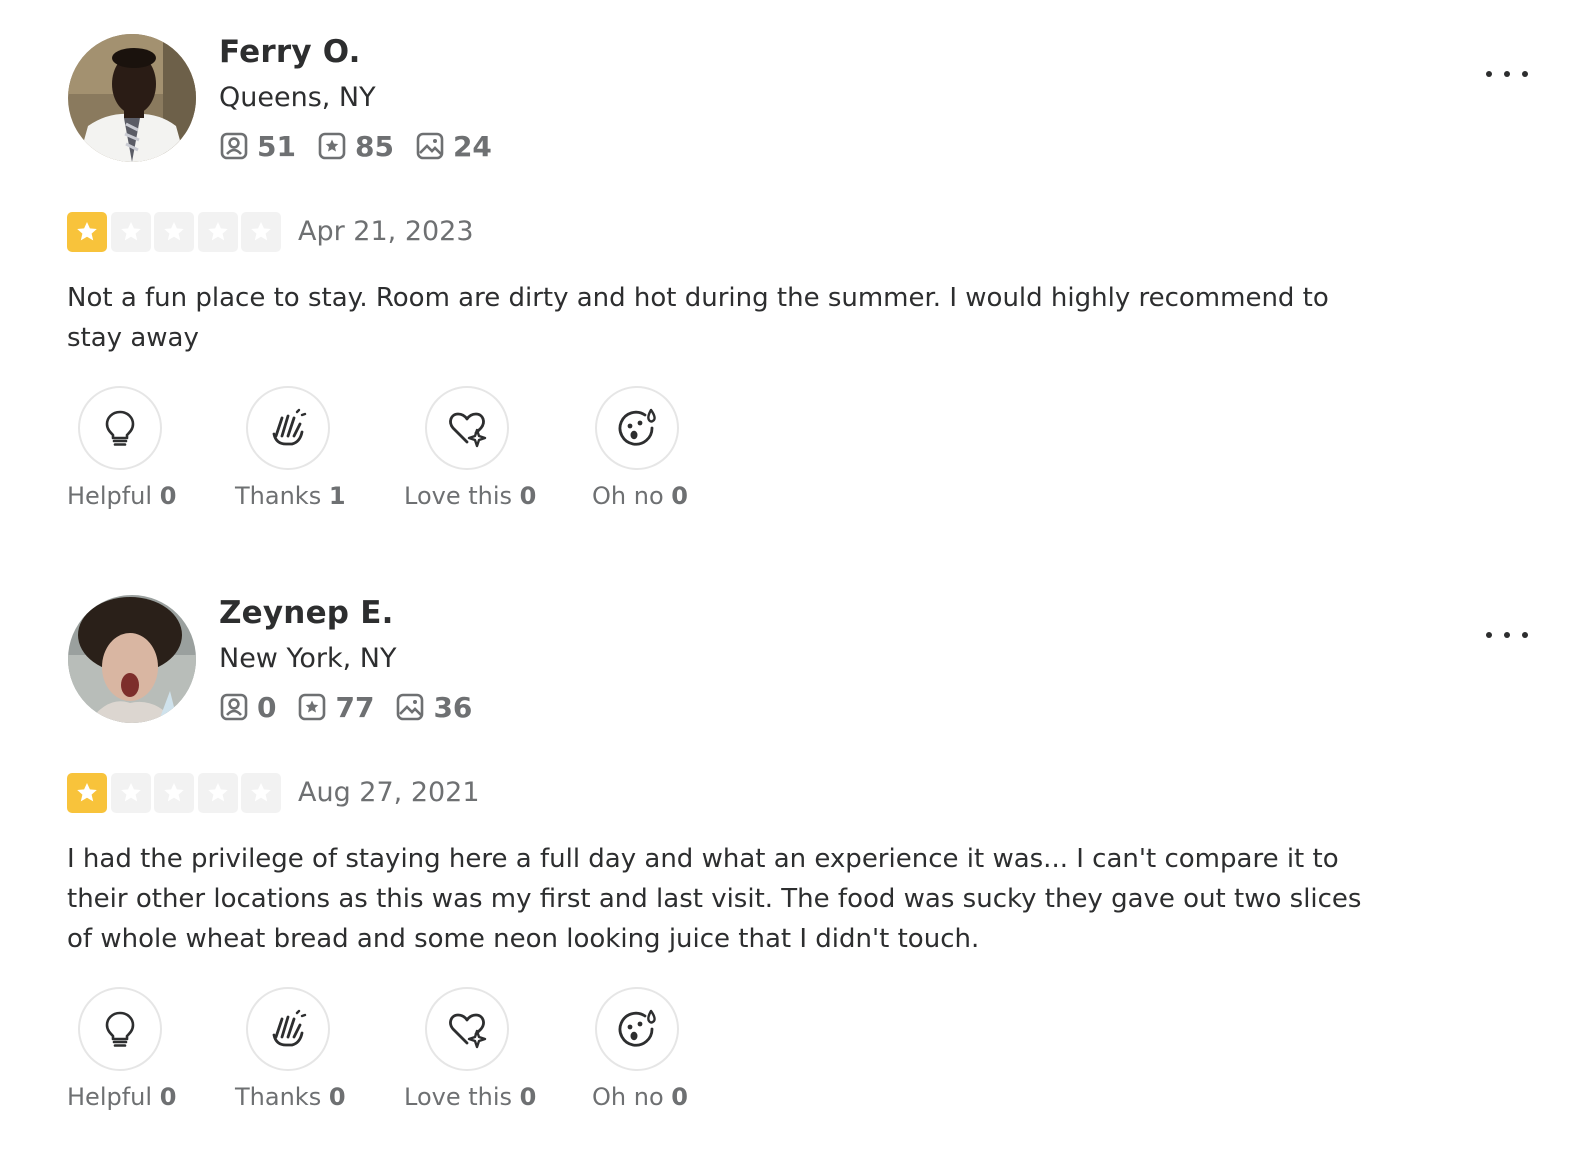  I want to click on reviews-stat: 77, so click(335, 707).